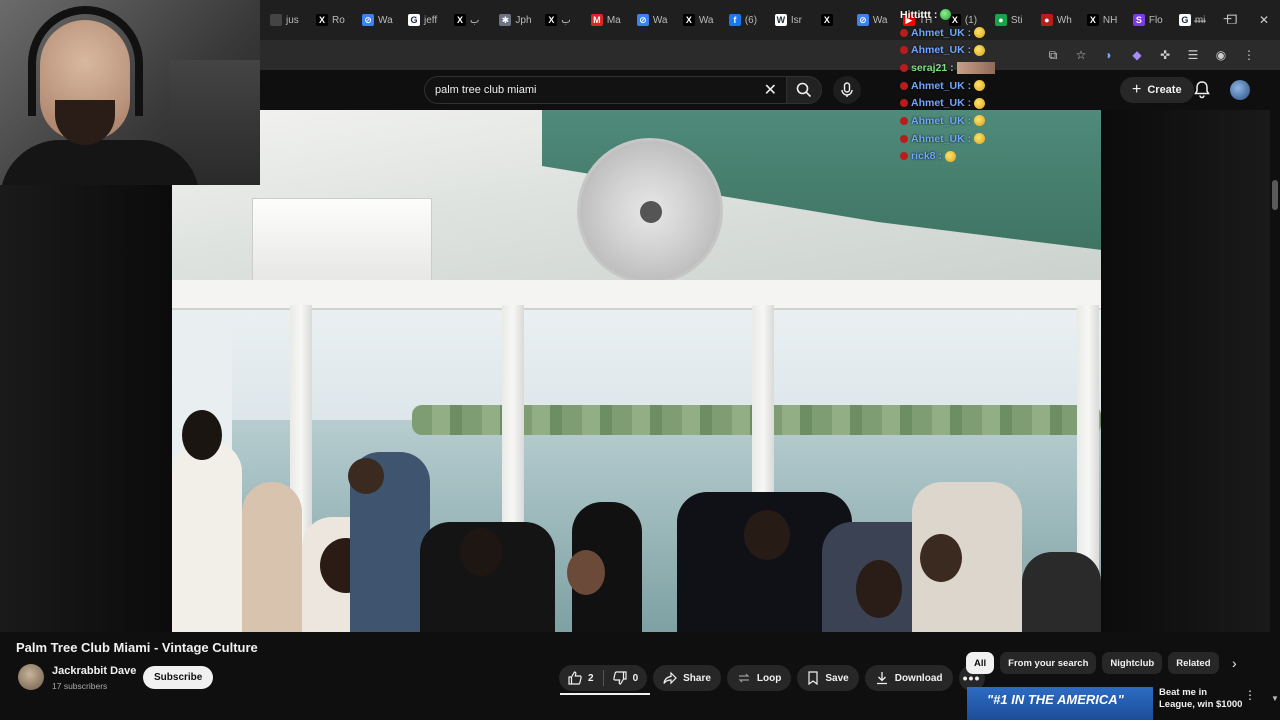  I want to click on browser-tab: Gjeff, so click(421, 20).